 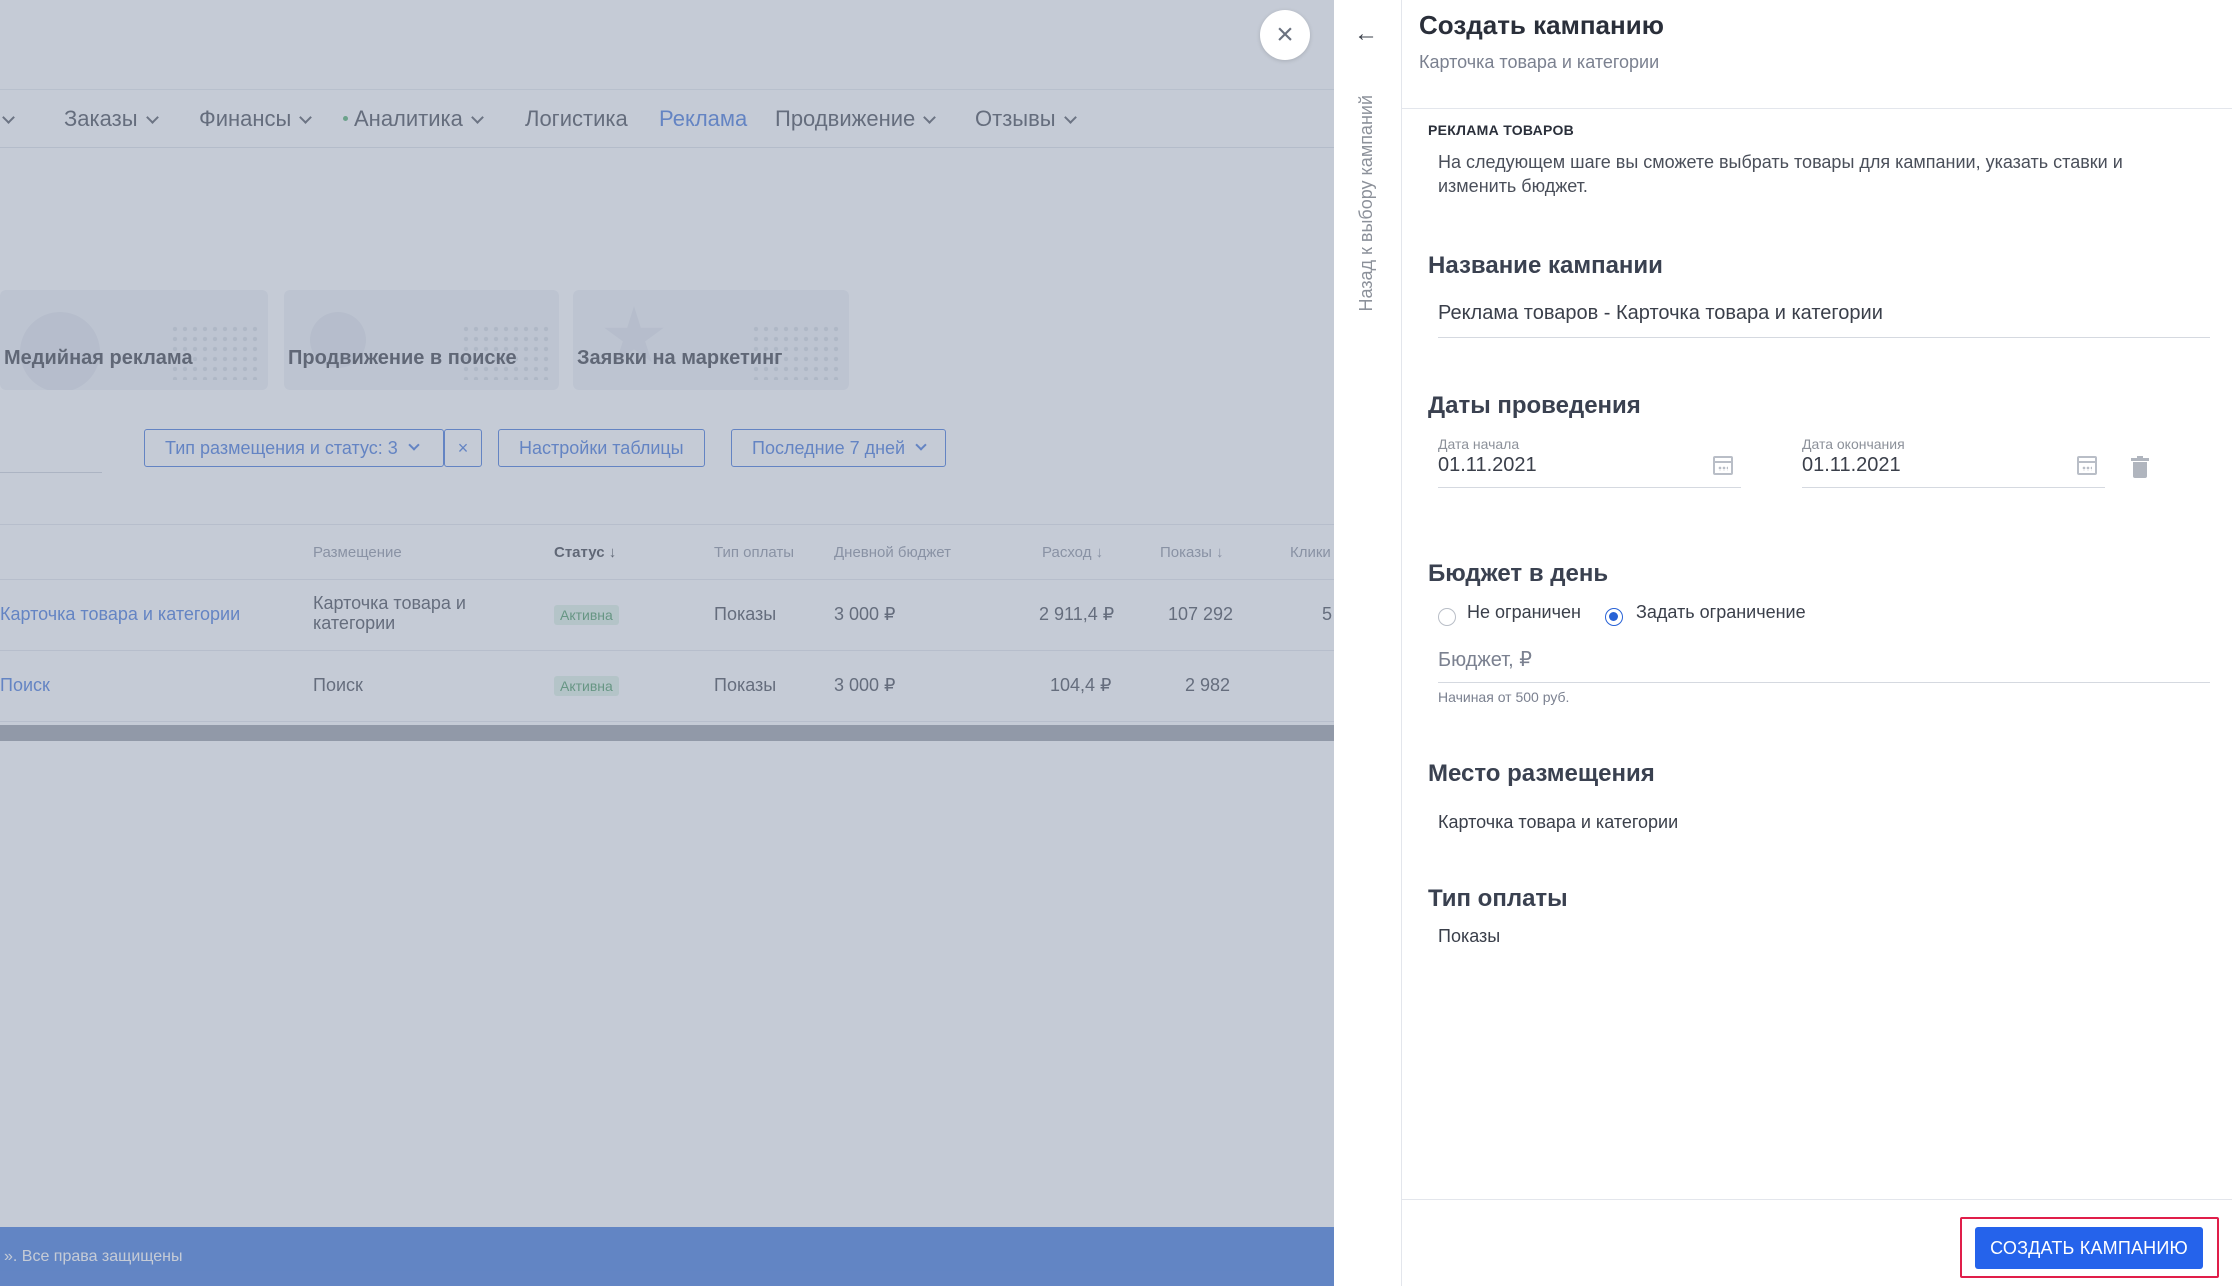 What do you see at coordinates (345, 118) in the screenshot?
I see `new-dot-icon` at bounding box center [345, 118].